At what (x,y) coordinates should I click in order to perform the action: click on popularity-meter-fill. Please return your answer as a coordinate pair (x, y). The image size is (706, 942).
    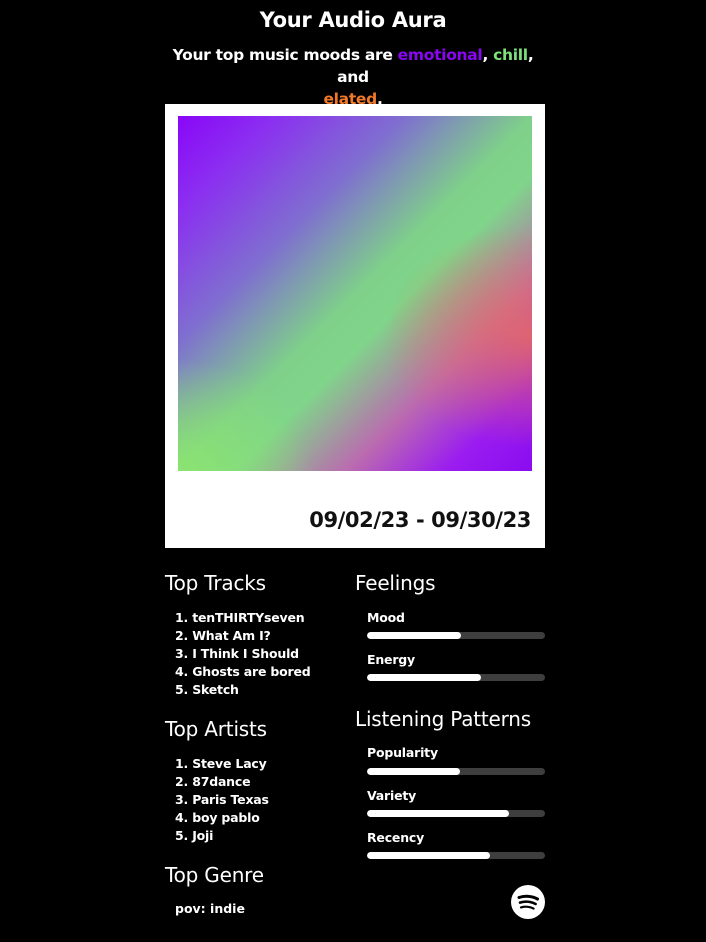
    Looking at the image, I should click on (413, 771).